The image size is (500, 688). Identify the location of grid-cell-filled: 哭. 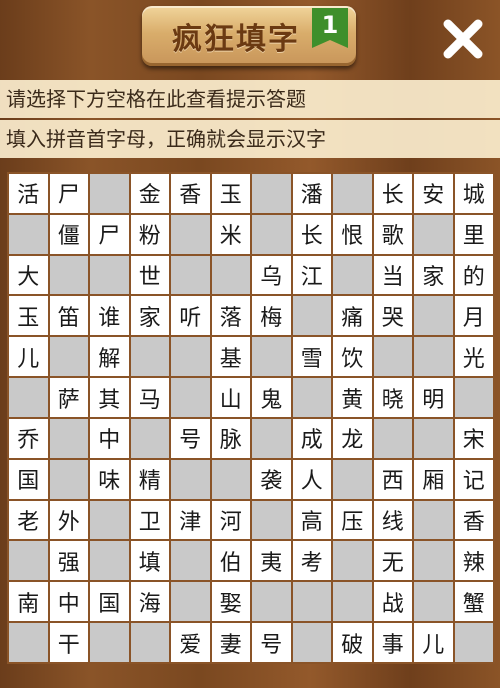
(392, 316).